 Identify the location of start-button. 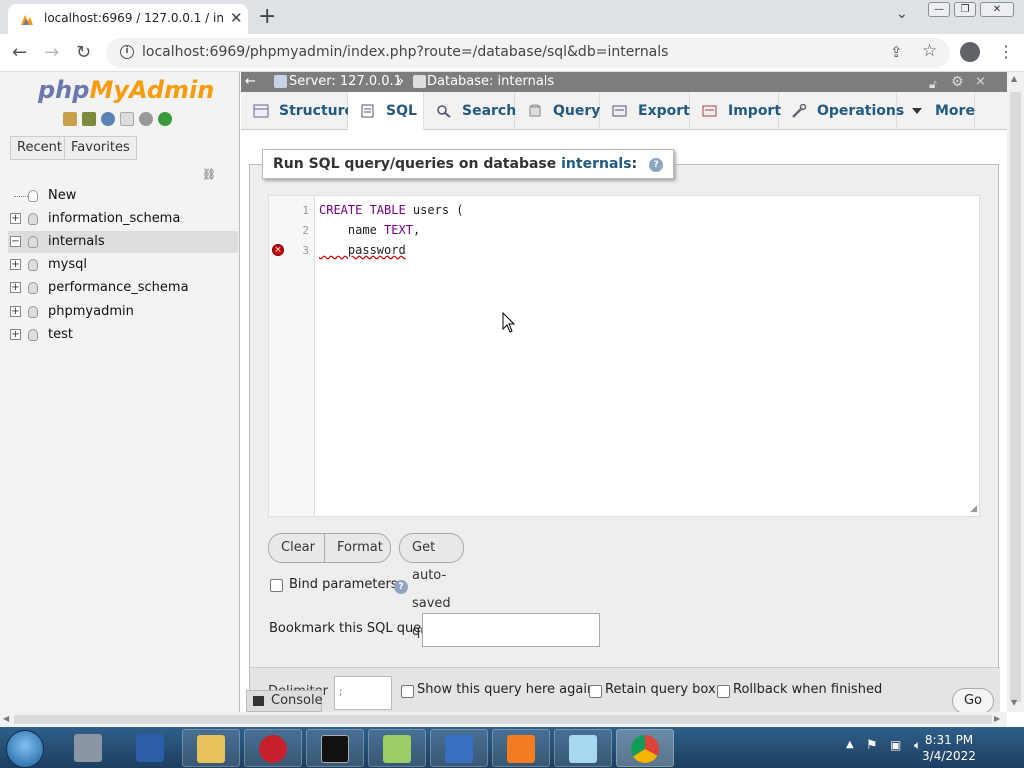
(25, 749).